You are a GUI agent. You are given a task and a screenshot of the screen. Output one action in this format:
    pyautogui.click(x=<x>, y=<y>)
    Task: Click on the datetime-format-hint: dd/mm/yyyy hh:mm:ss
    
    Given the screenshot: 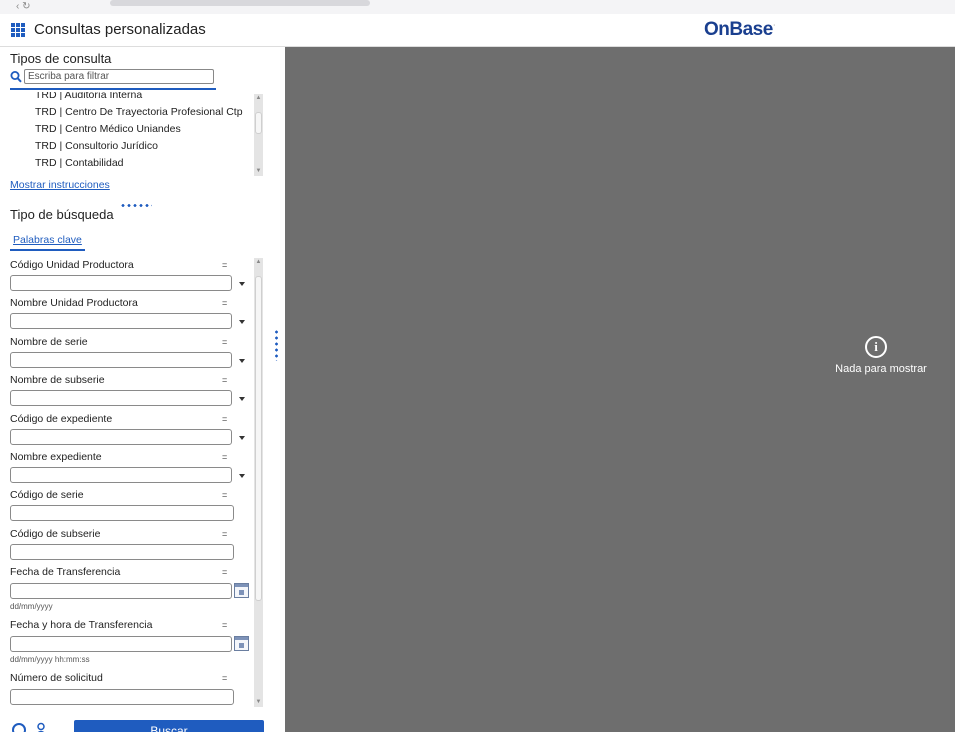 What is the action you would take?
    pyautogui.click(x=50, y=659)
    